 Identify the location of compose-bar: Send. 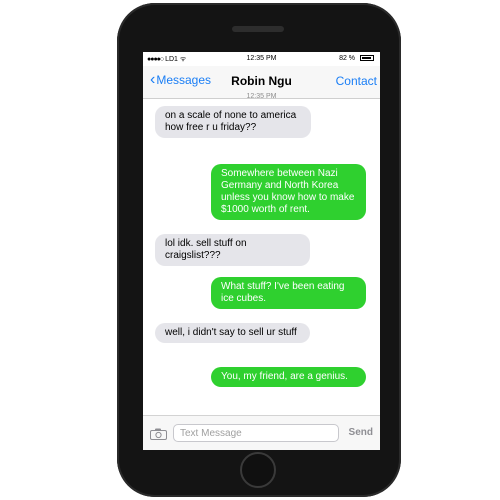
(261, 432).